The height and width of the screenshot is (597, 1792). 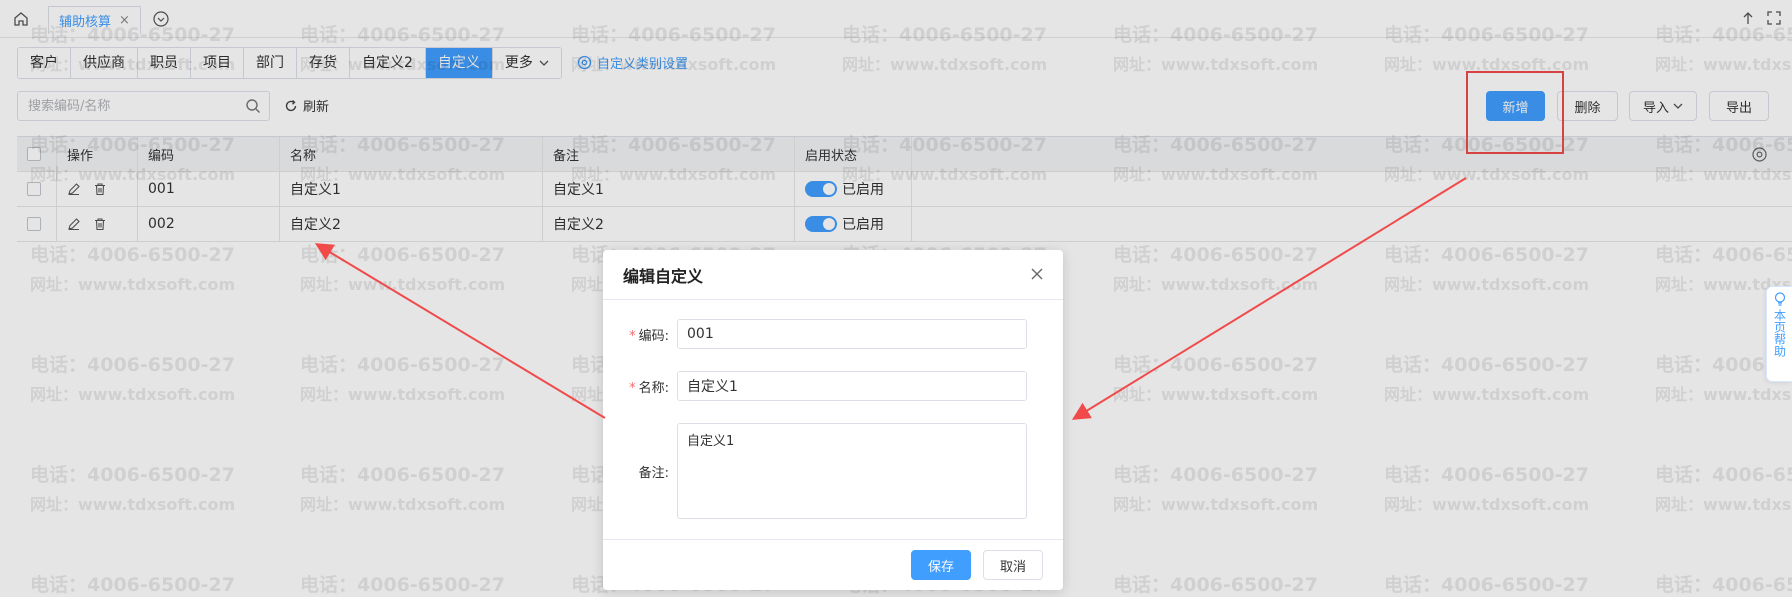 I want to click on name-label: * 名称:, so click(x=640, y=386).